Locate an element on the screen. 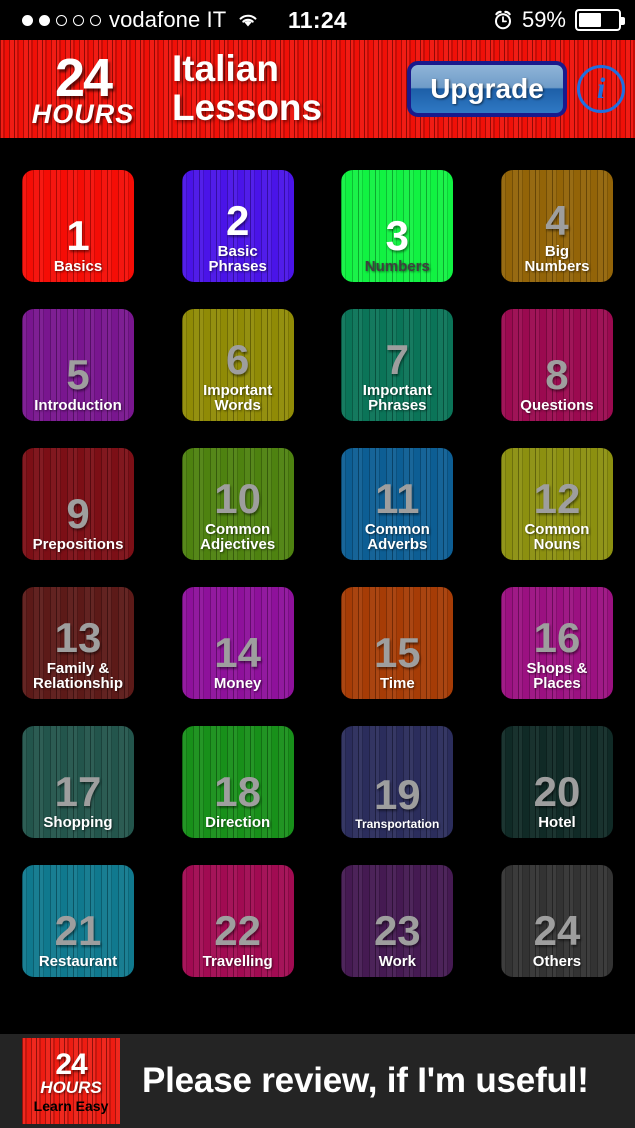 The image size is (635, 1128). lesson-tile: 21 Restaurant is located at coordinates (78, 921).